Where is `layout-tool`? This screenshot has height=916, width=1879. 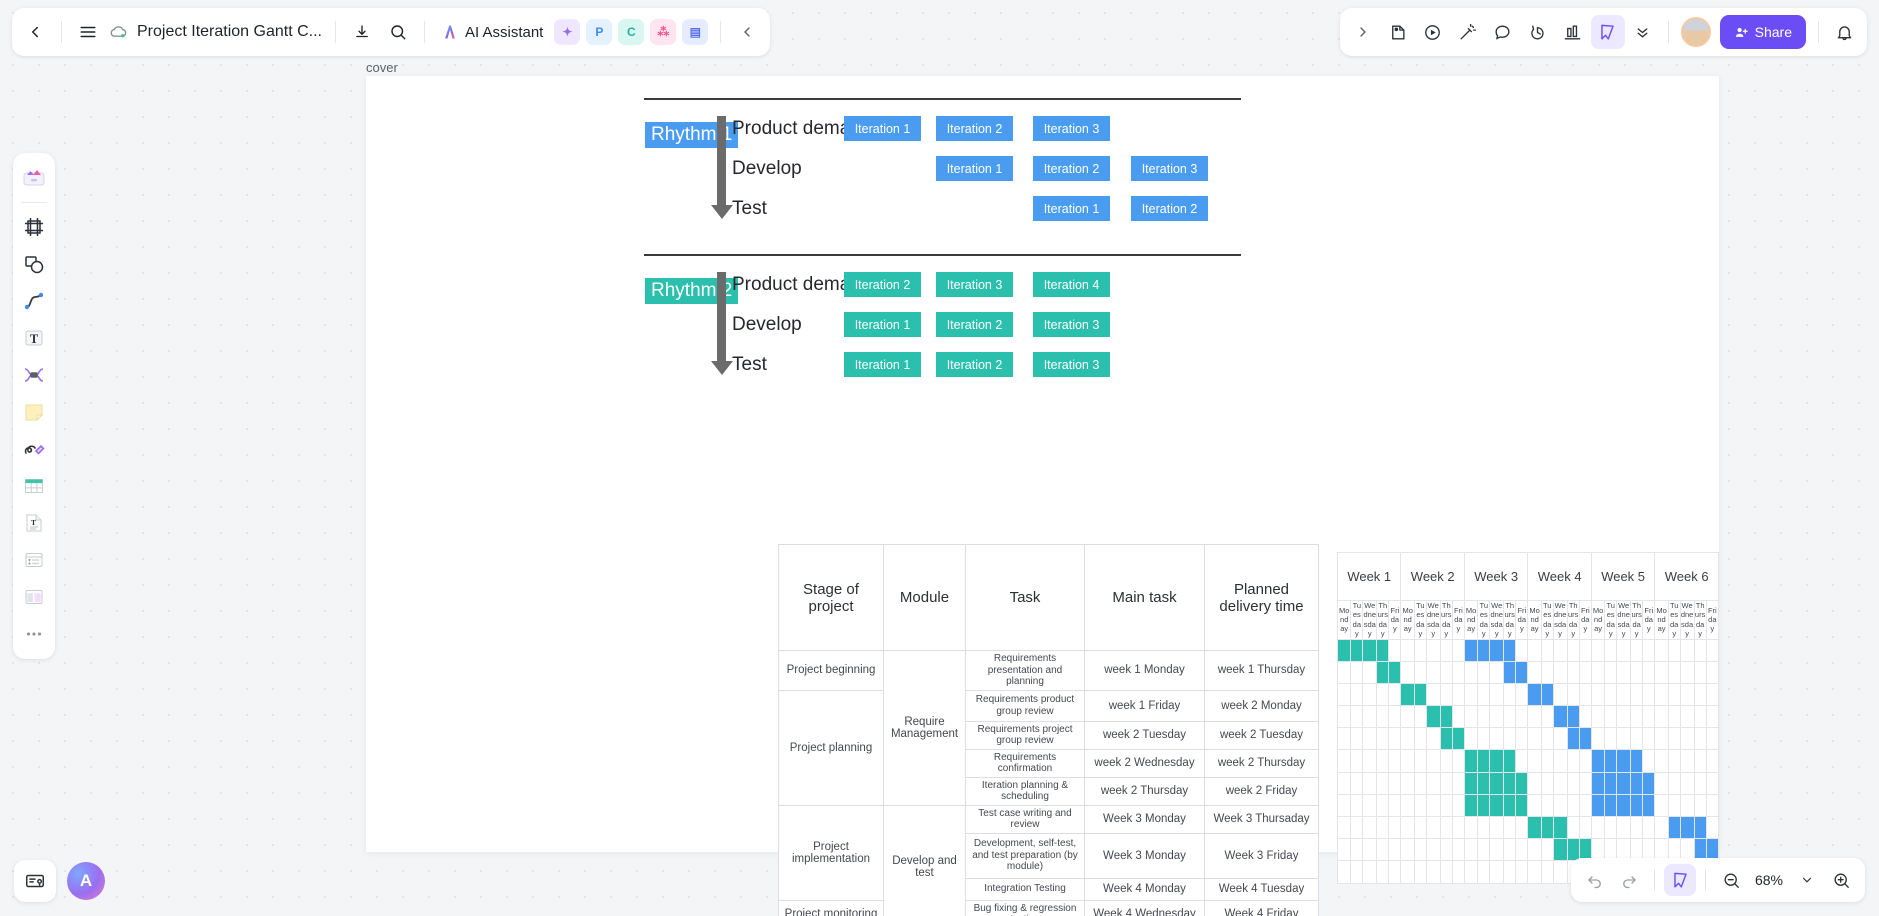 layout-tool is located at coordinates (34, 597).